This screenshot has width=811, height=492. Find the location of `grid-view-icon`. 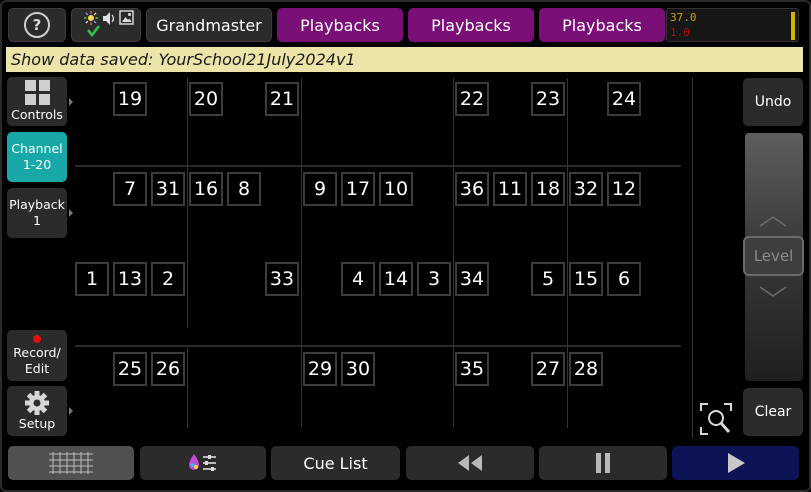

grid-view-icon is located at coordinates (71, 463).